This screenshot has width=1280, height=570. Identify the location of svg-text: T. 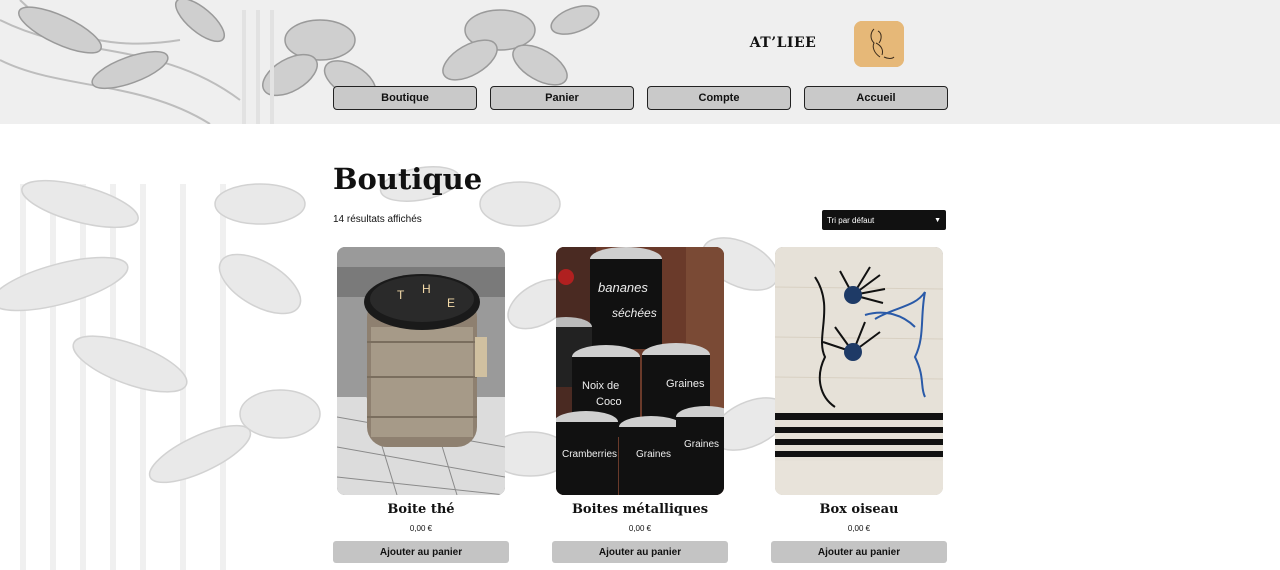
(401, 295).